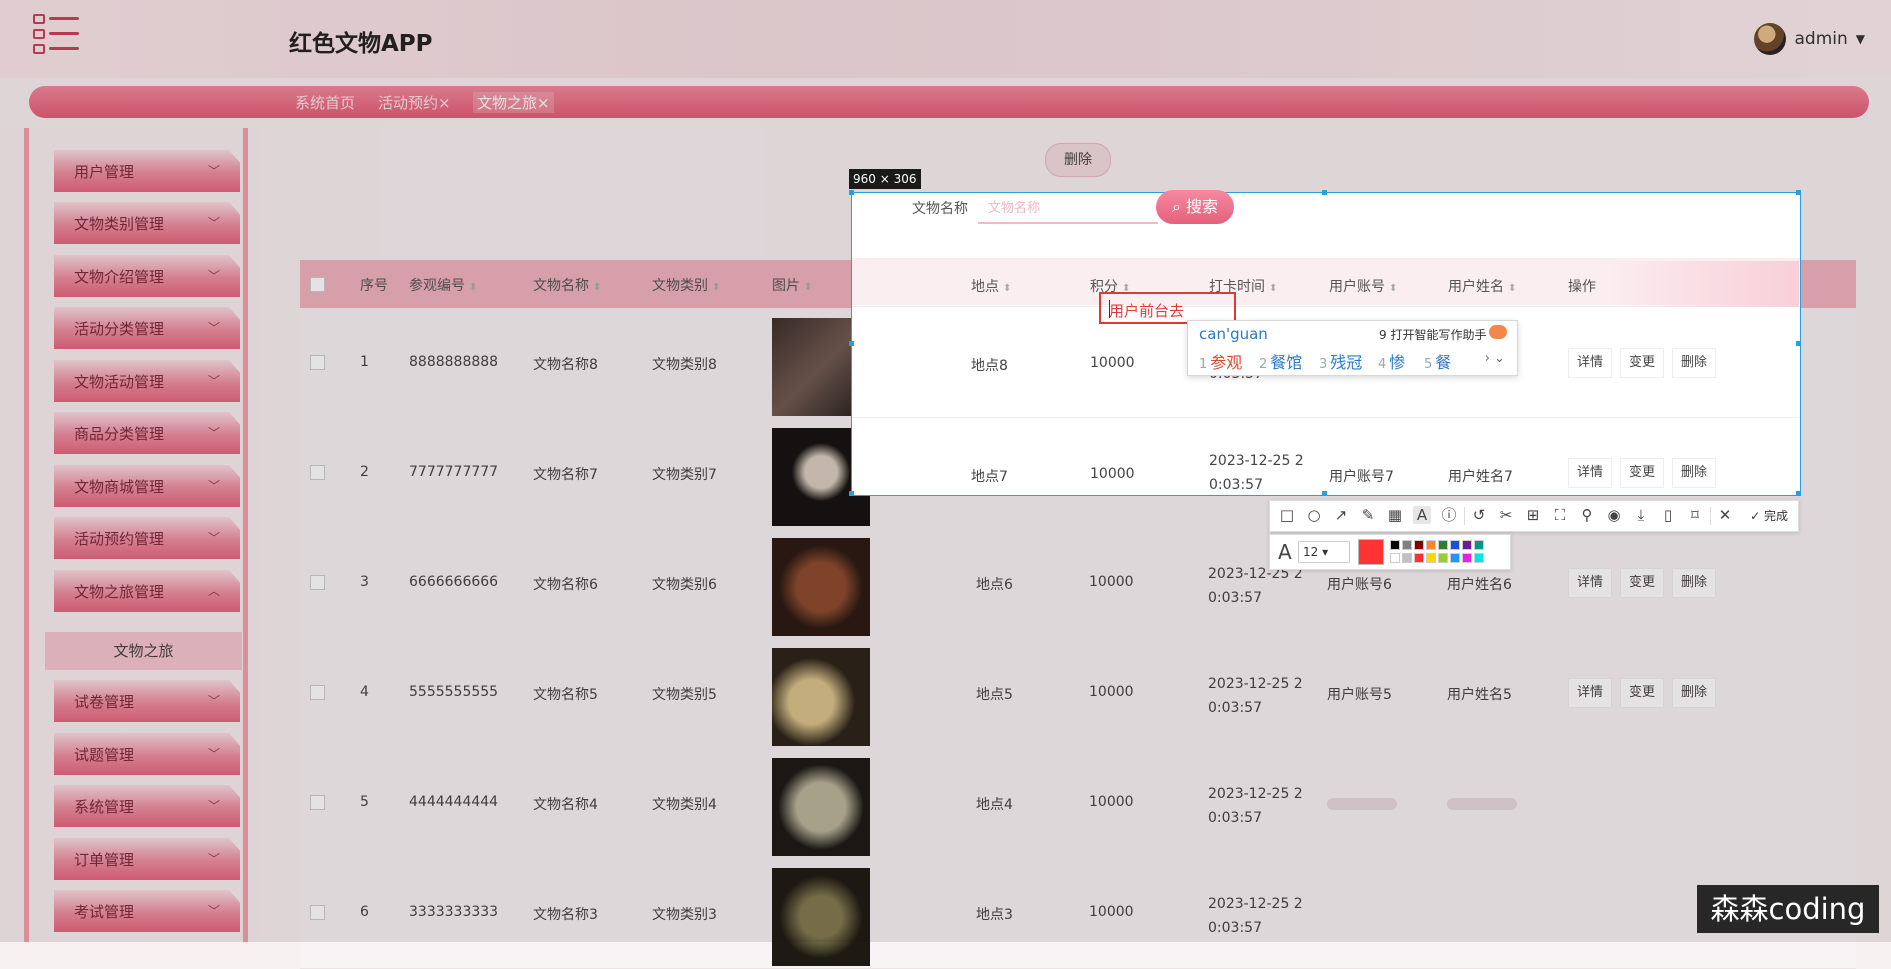 The image size is (1891, 969). I want to click on arrow-tool-icon: ↗, so click(1341, 515).